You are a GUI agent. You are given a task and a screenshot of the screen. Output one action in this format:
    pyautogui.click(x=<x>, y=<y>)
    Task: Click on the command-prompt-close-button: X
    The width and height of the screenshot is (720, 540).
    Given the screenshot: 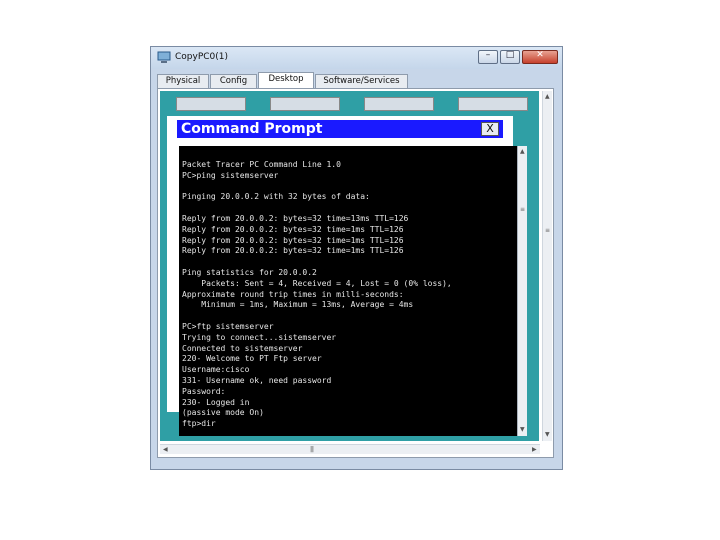 What is the action you would take?
    pyautogui.click(x=490, y=129)
    